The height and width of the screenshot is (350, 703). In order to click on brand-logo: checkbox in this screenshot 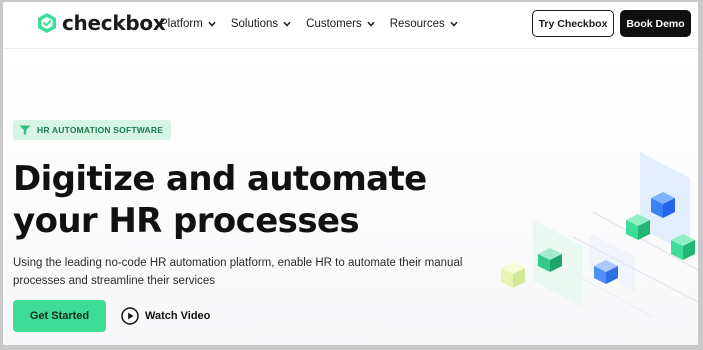, I will do `click(101, 23)`.